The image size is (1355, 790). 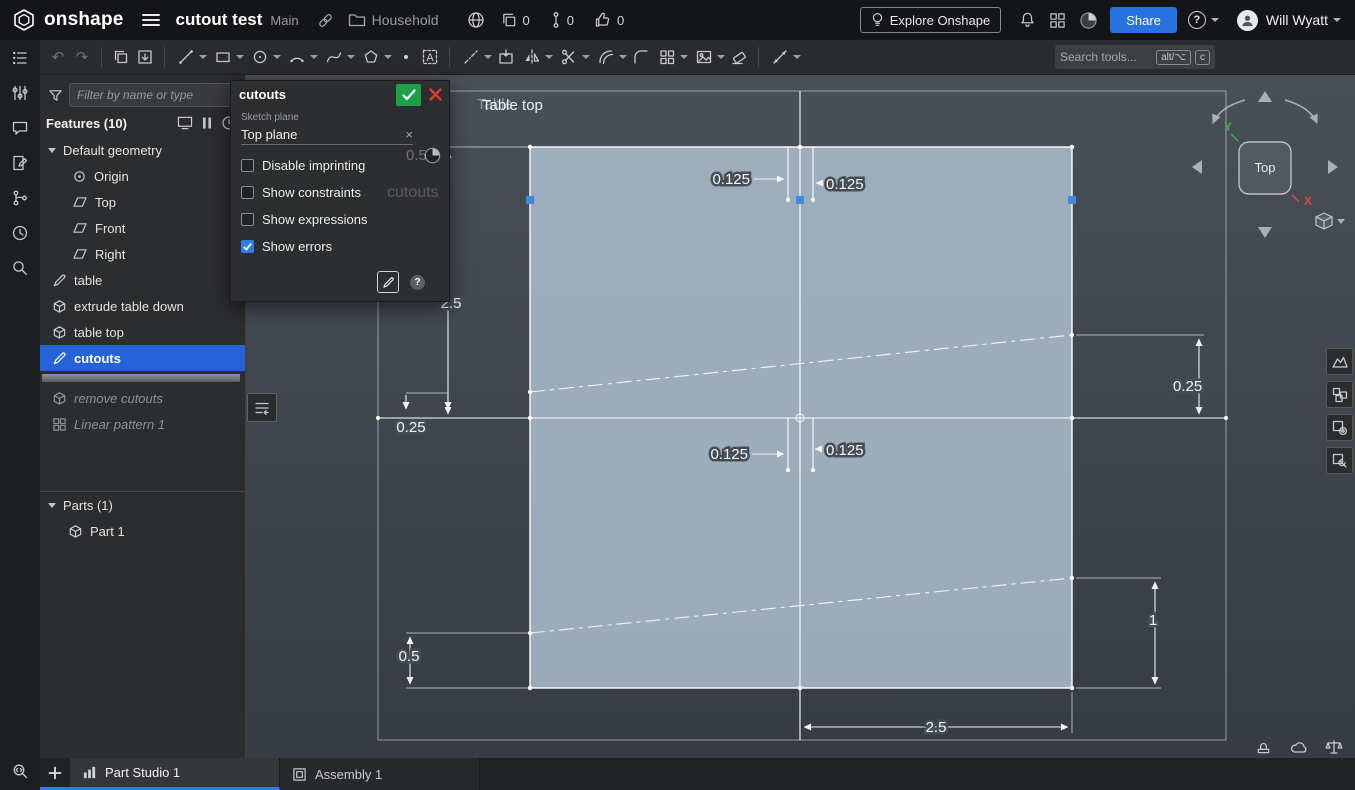 What do you see at coordinates (667, 57) in the screenshot?
I see `pattern-tool-button` at bounding box center [667, 57].